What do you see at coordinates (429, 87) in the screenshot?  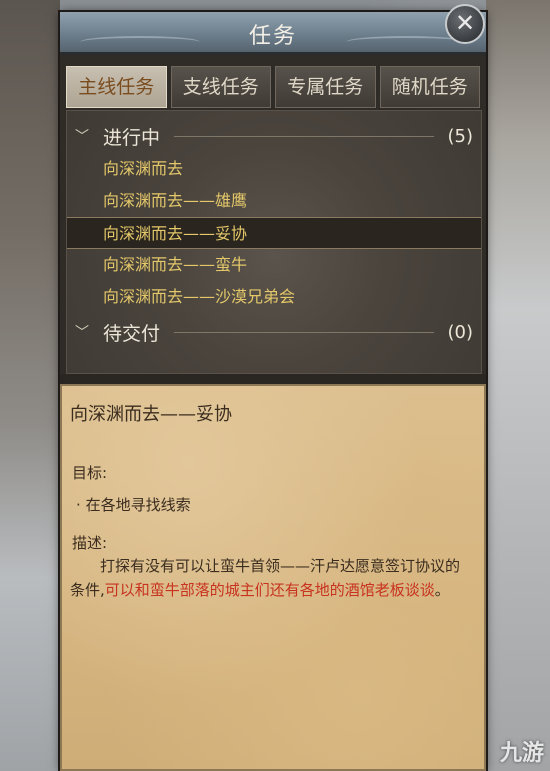 I see `tab-random-quests: 随机任务` at bounding box center [429, 87].